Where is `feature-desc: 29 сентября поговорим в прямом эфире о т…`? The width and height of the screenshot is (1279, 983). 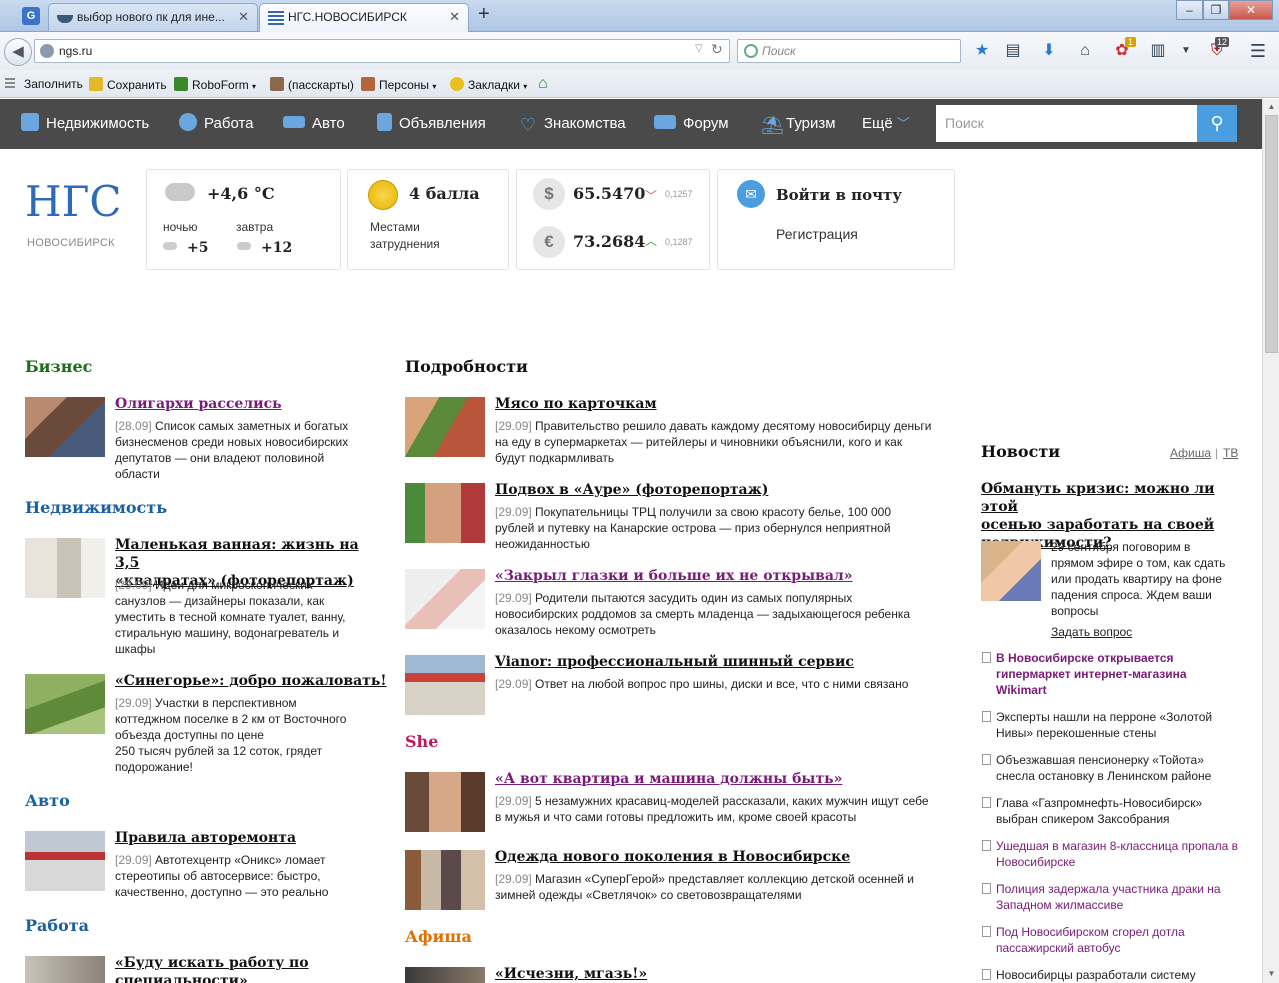
feature-desc: 29 сентября поговорим в прямом эфире о т… is located at coordinates (1138, 579).